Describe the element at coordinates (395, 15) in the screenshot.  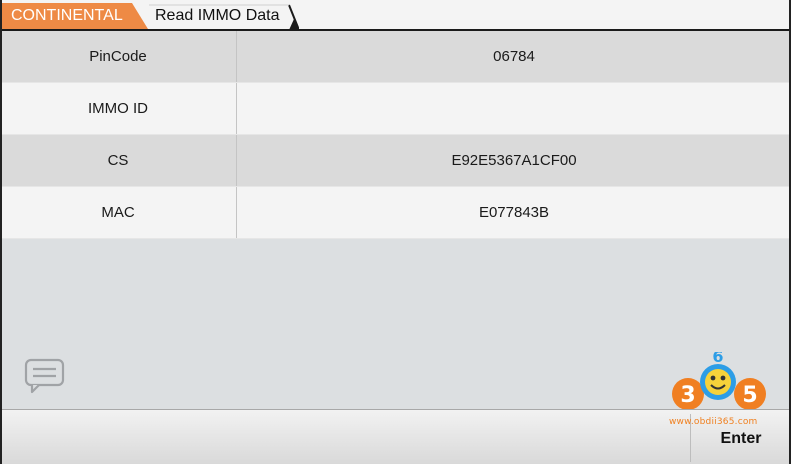
I see `breadcrumb: CONTINENTAL Read IMMO Data` at that location.